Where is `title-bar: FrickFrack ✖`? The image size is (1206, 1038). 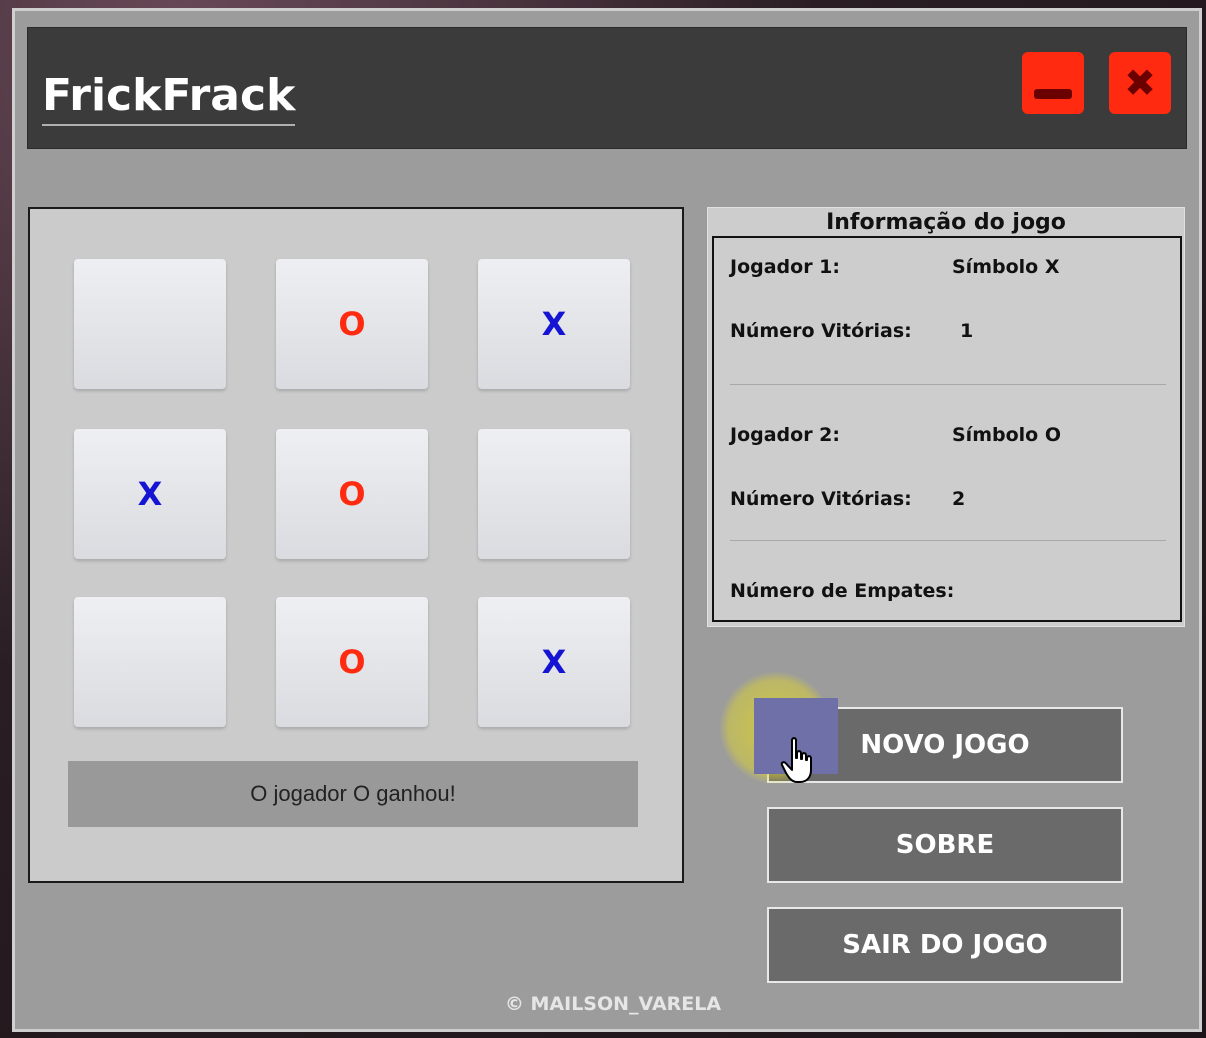 title-bar: FrickFrack ✖ is located at coordinates (607, 88).